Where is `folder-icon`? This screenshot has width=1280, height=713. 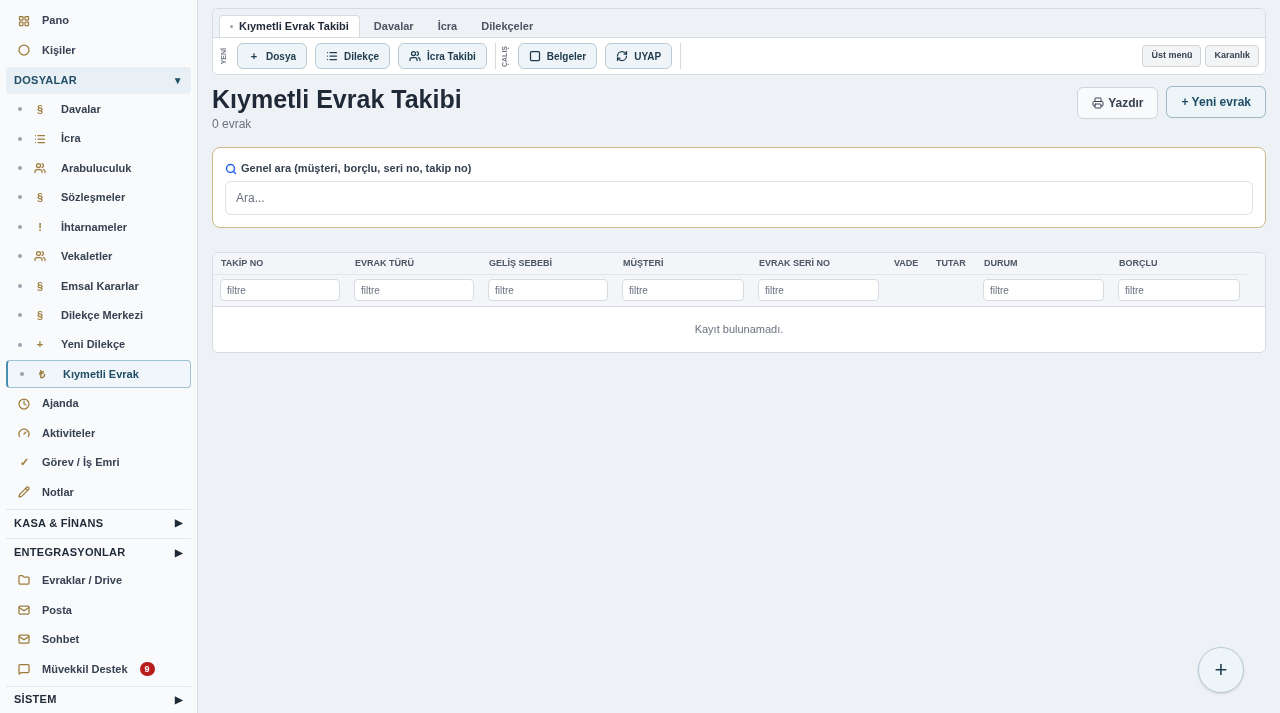 folder-icon is located at coordinates (24, 580).